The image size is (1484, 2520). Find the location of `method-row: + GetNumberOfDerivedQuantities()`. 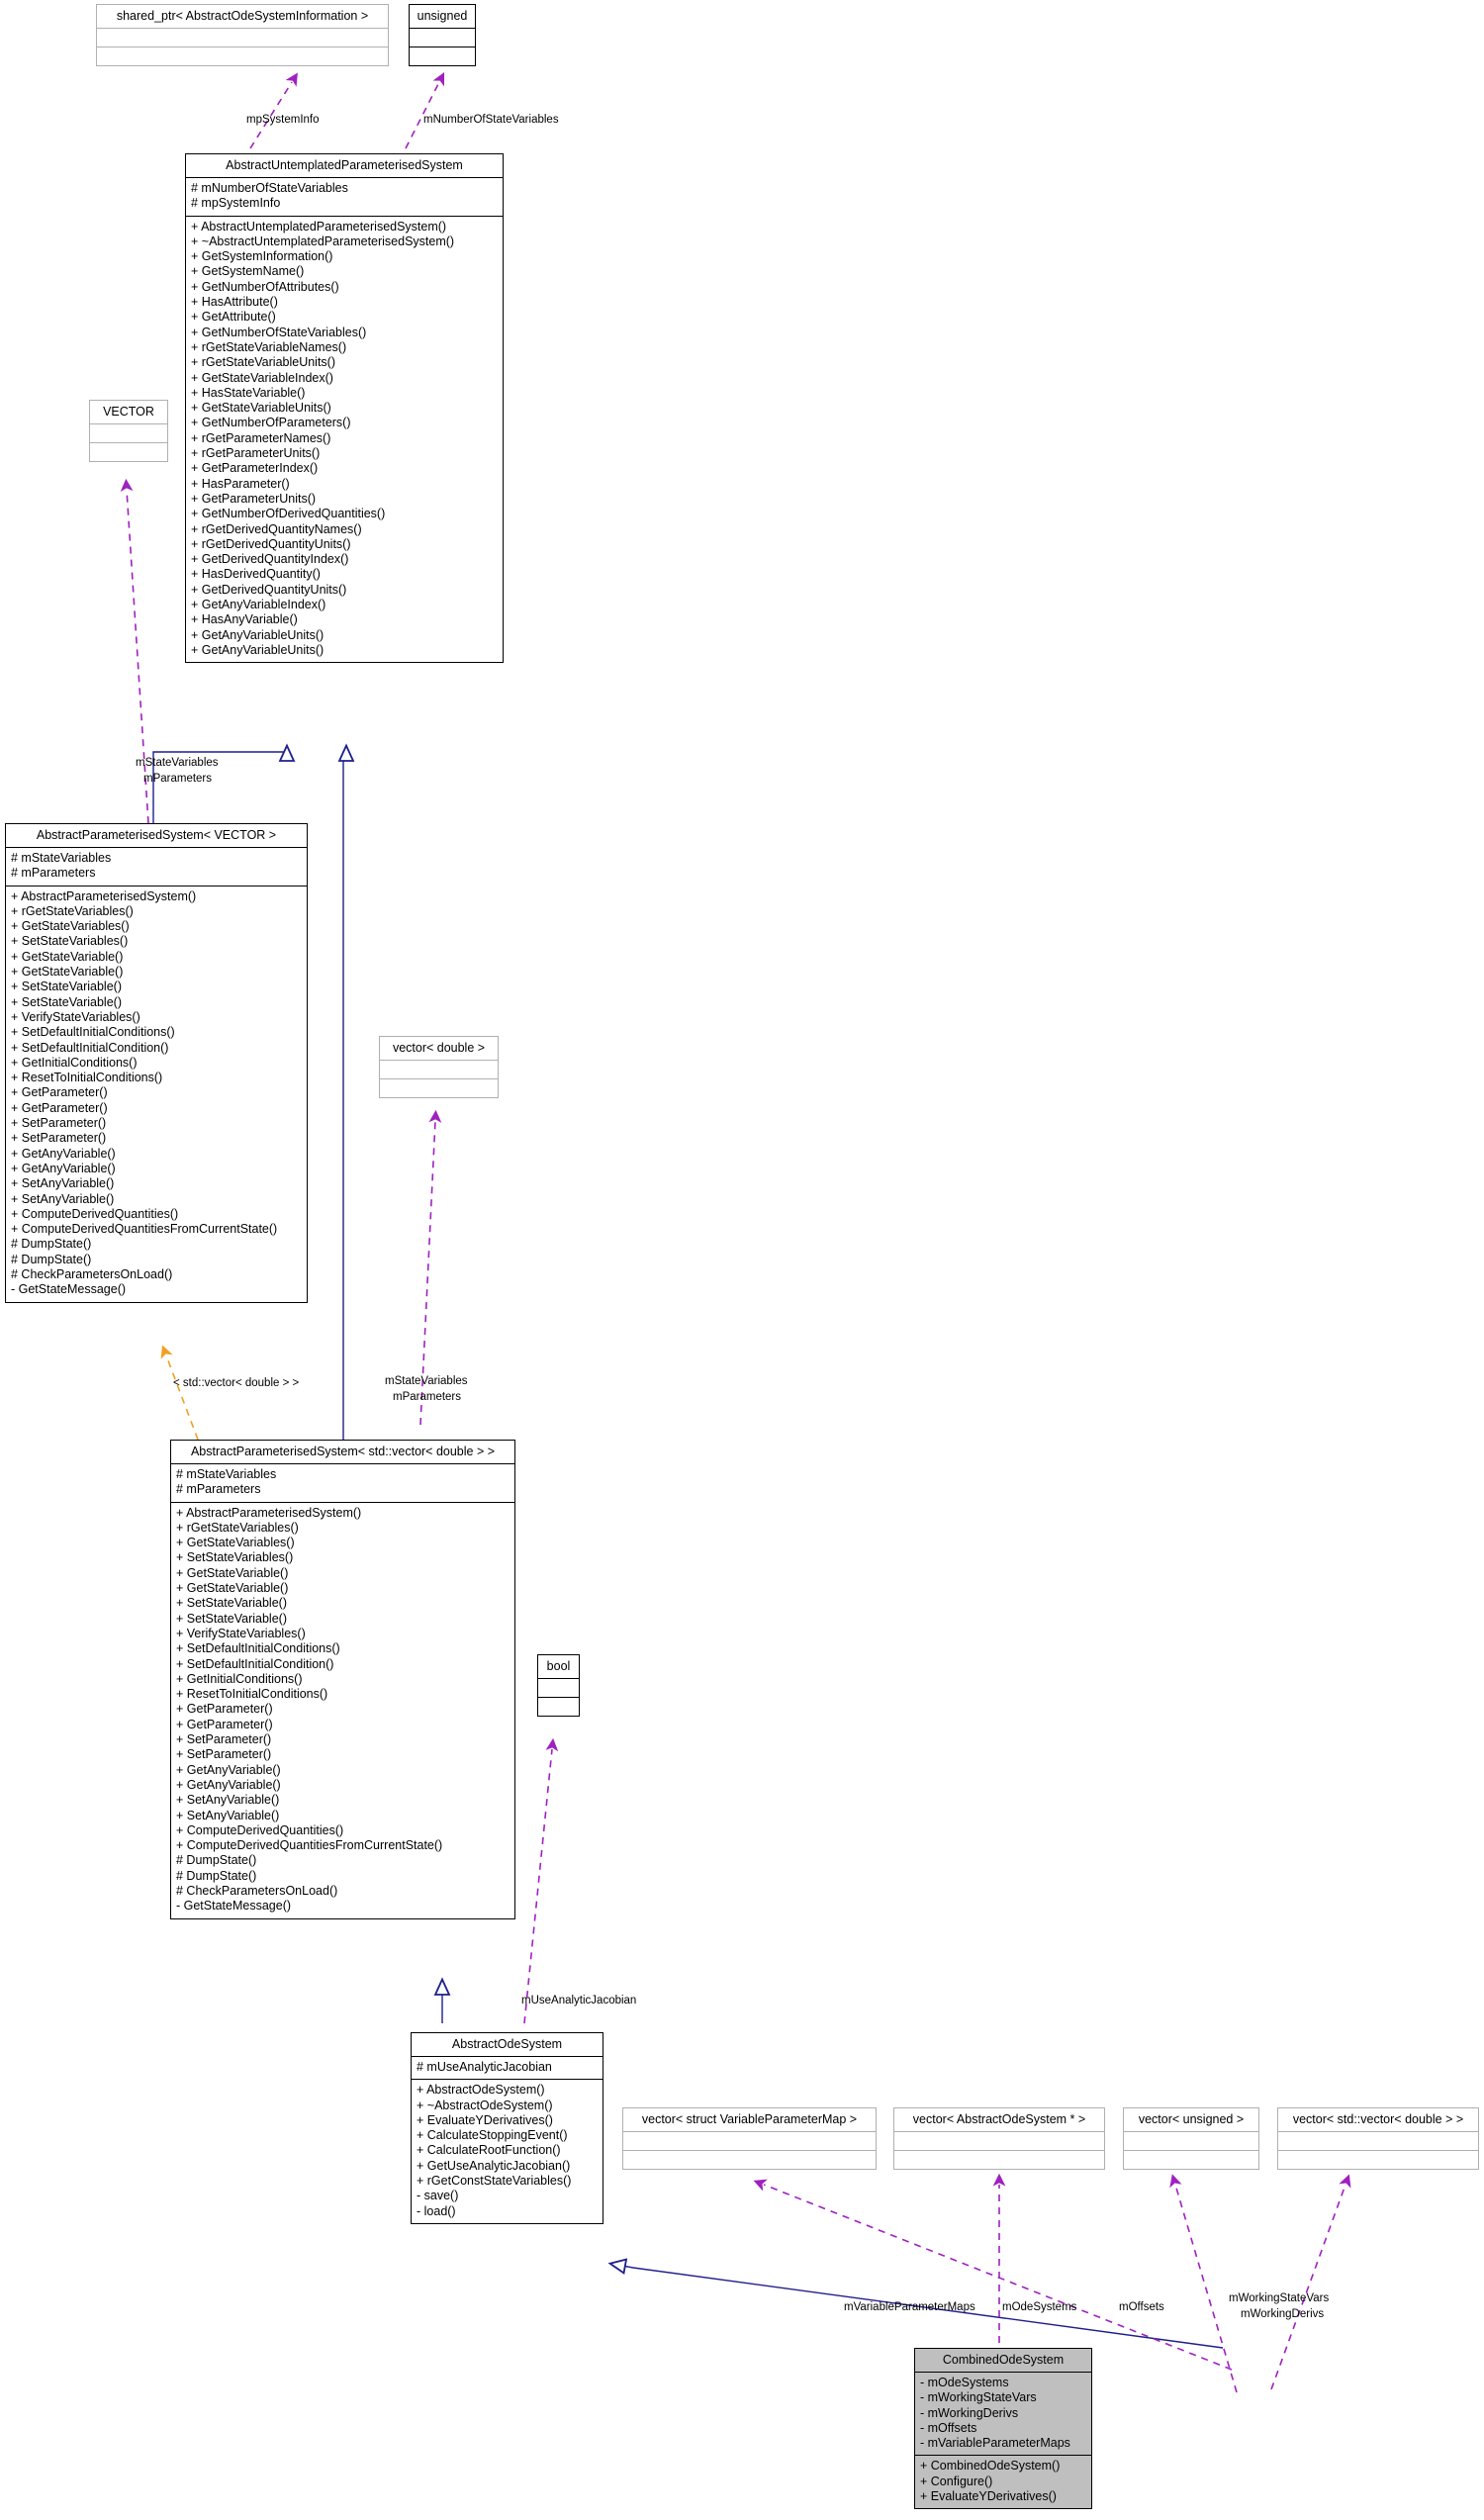

method-row: + GetNumberOfDerivedQuantities() is located at coordinates (288, 514).